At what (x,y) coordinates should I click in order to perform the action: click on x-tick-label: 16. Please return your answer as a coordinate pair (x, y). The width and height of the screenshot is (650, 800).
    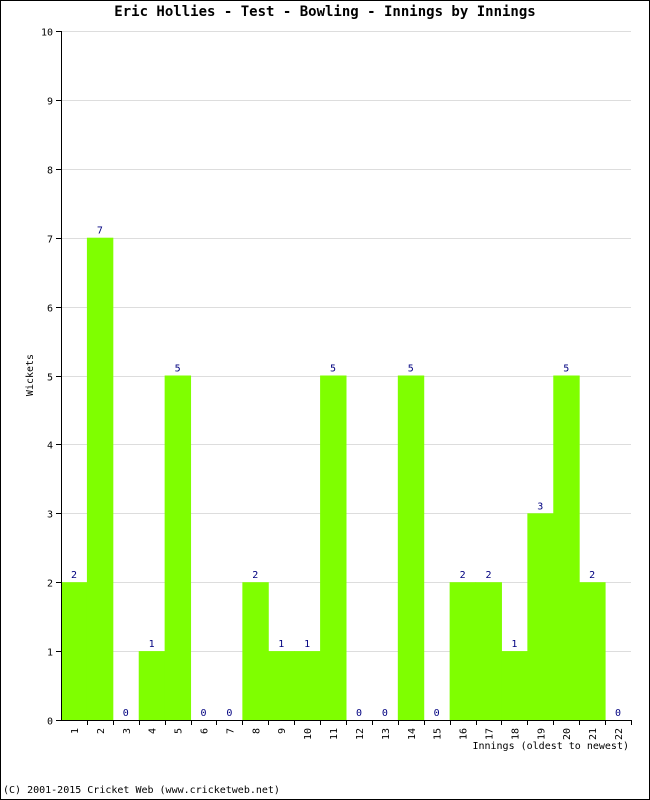
    Looking at the image, I should click on (464, 734).